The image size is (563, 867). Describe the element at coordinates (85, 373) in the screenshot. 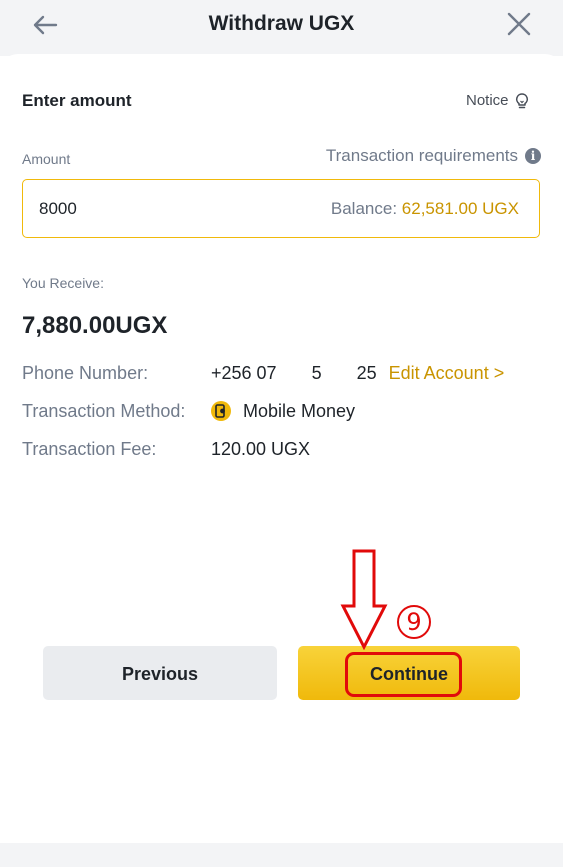

I see `phone-number-label: Phone Number:` at that location.